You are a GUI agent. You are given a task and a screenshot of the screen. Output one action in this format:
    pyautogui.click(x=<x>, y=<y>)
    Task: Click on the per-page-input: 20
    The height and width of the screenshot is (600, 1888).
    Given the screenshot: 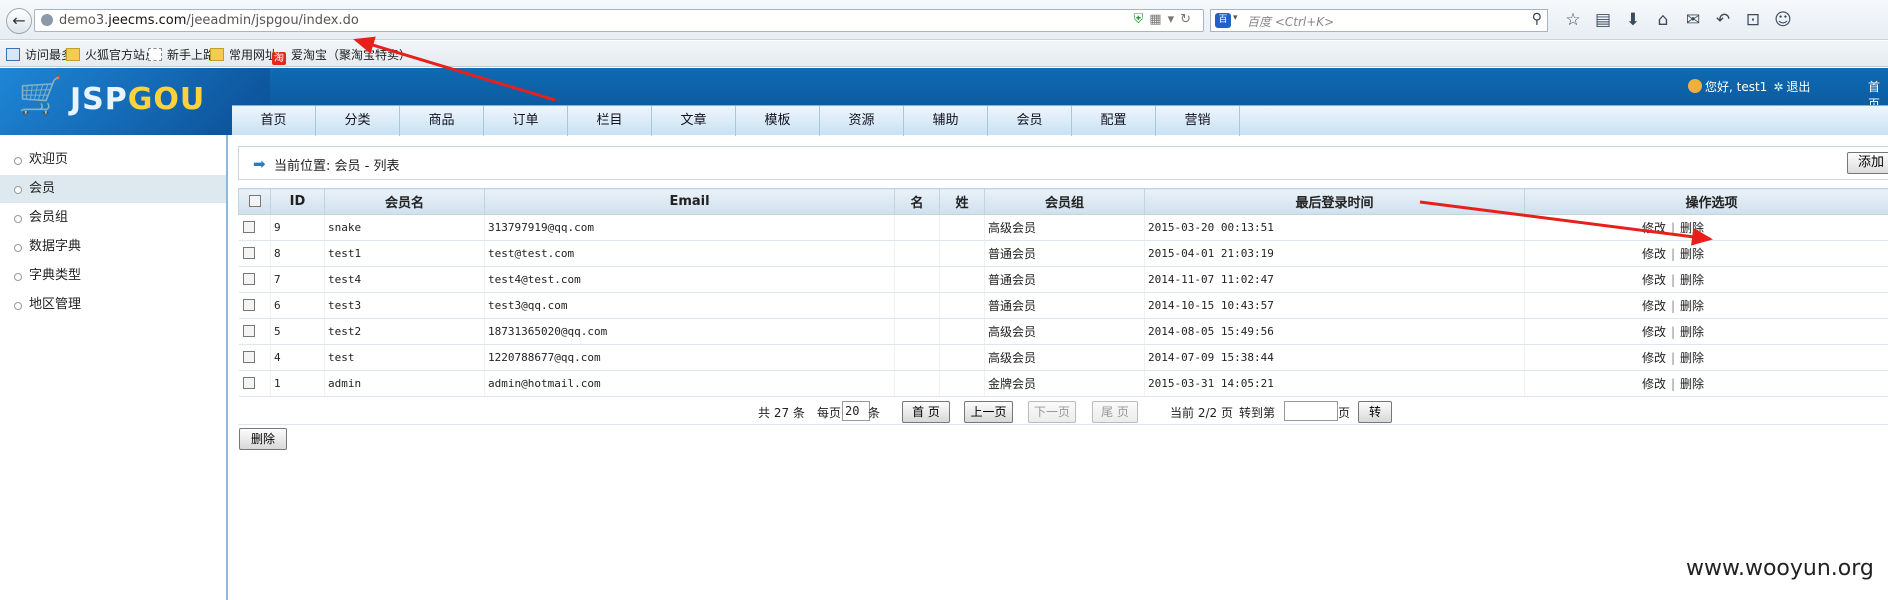 What is the action you would take?
    pyautogui.click(x=856, y=411)
    